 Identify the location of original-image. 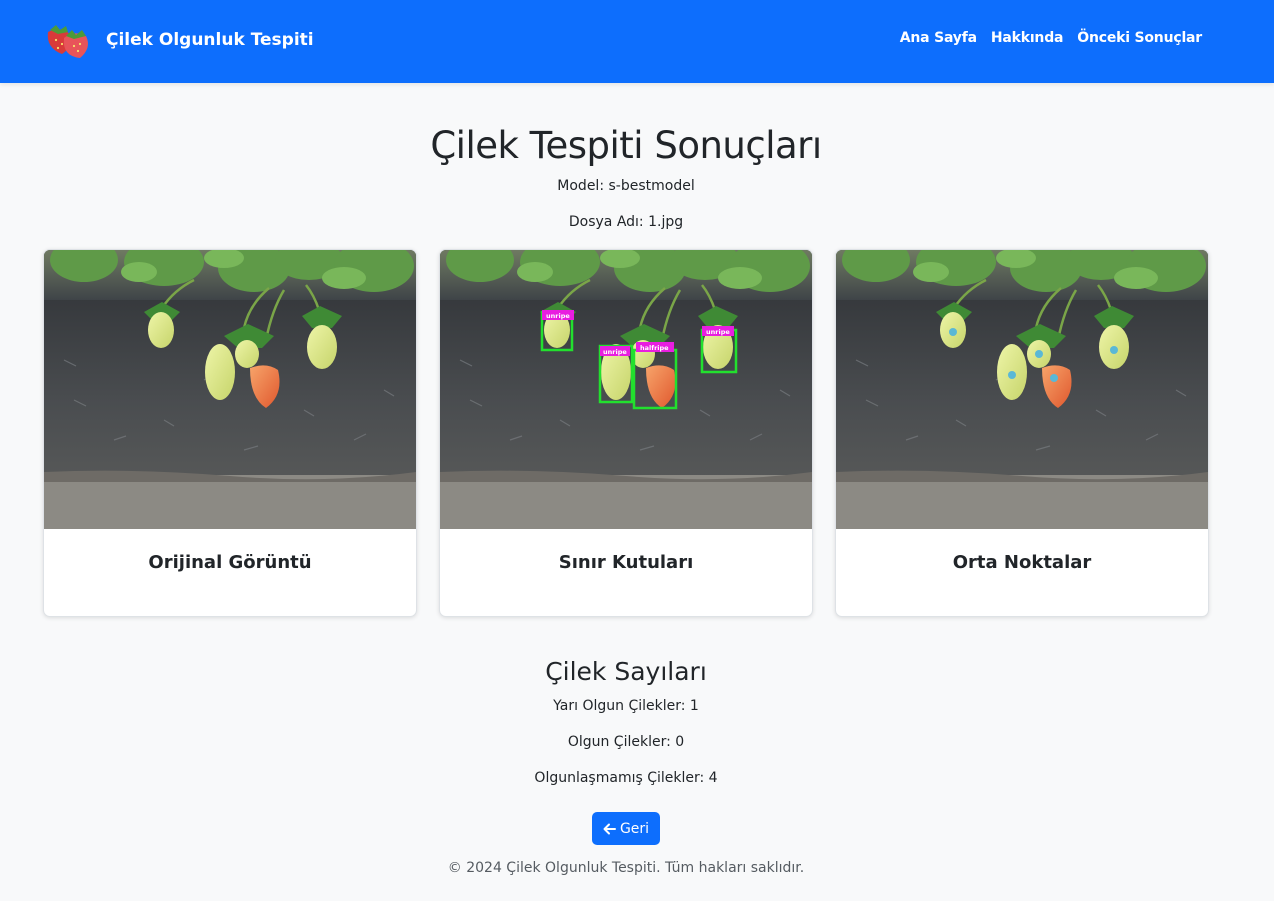
(230, 389).